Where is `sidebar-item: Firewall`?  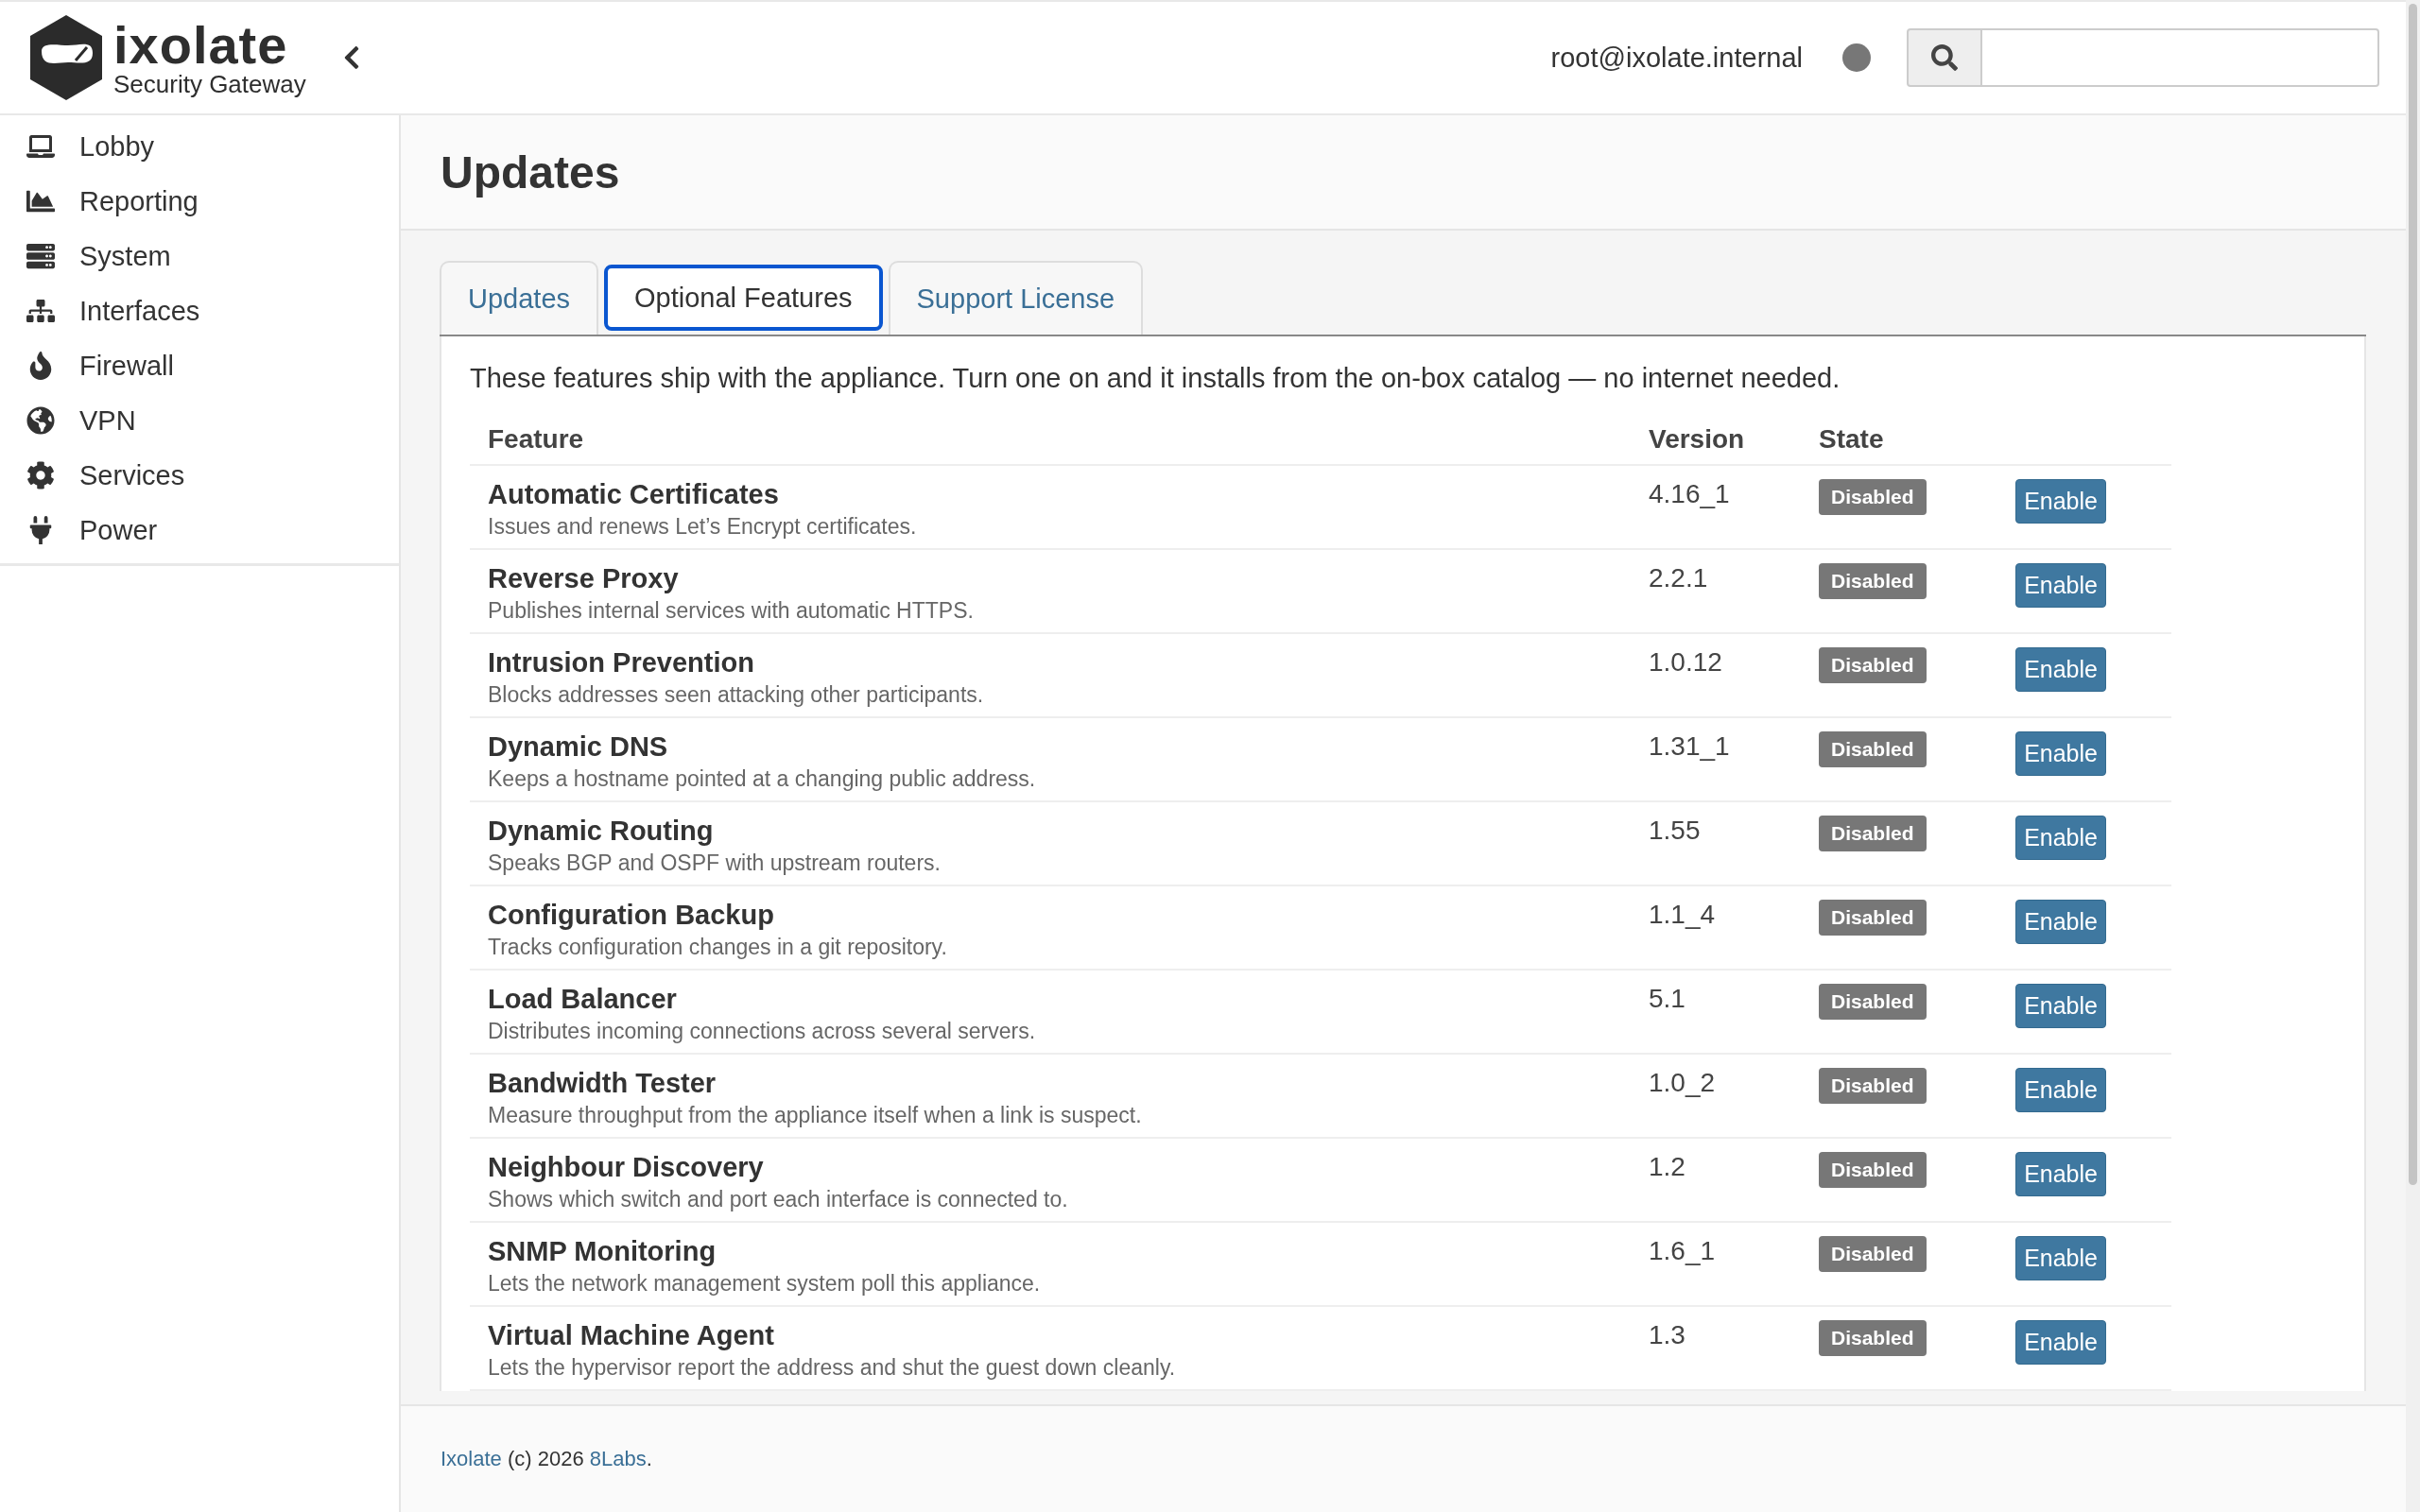 sidebar-item: Firewall is located at coordinates (199, 365).